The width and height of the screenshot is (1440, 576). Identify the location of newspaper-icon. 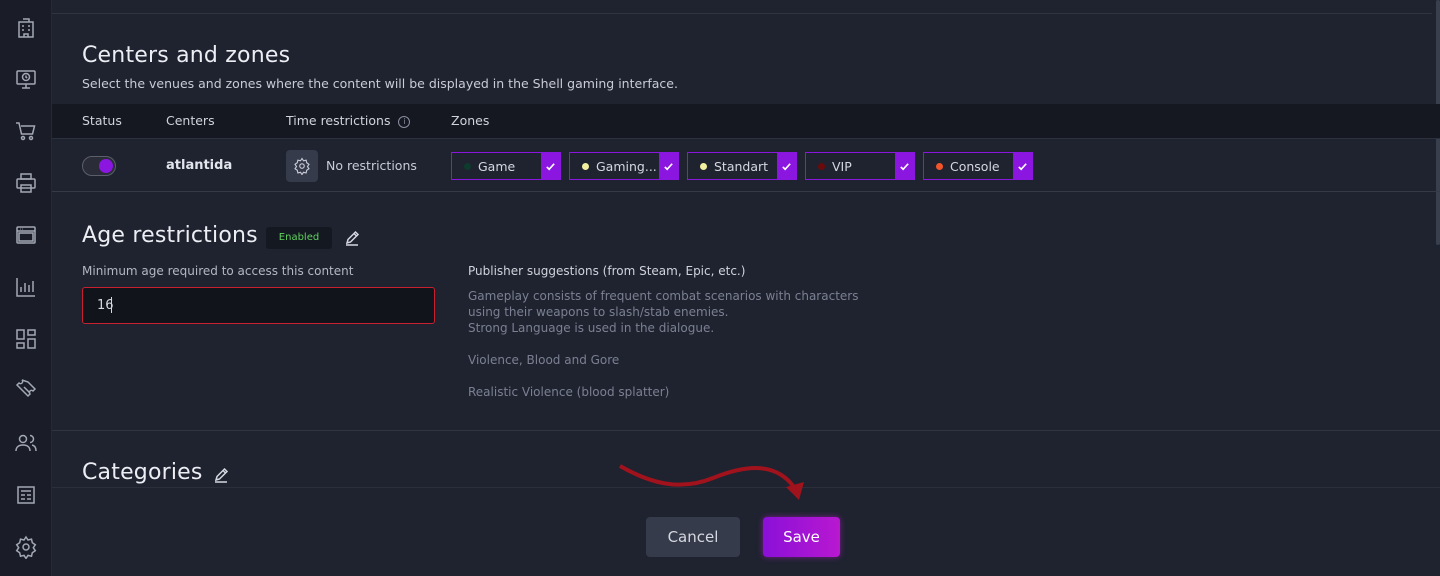
(26, 495).